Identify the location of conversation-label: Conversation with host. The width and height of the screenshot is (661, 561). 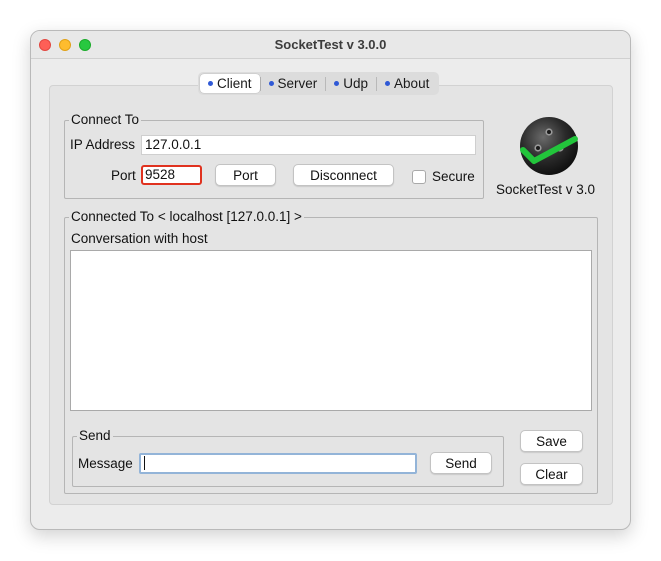
(139, 238).